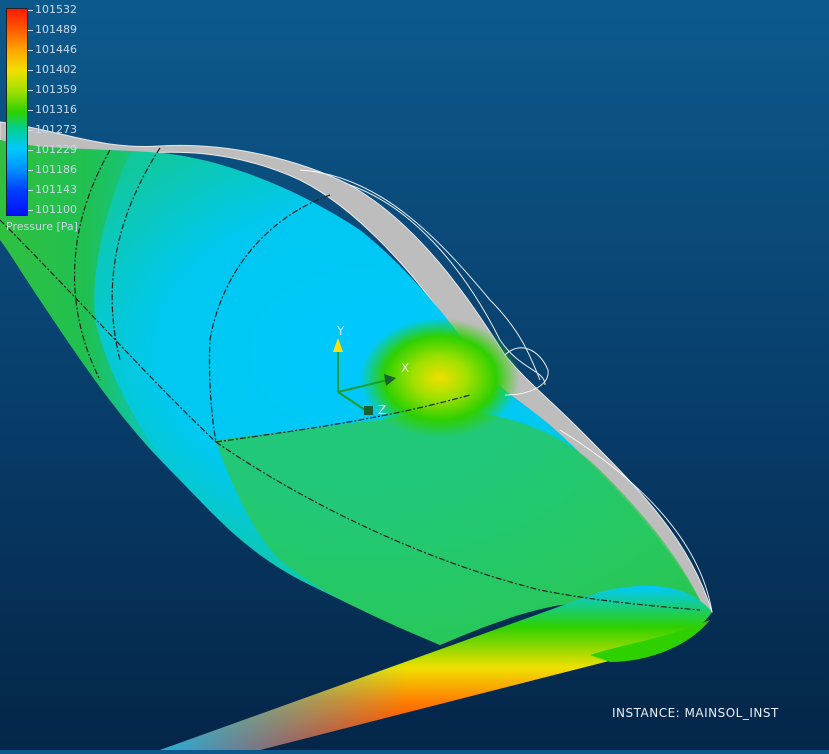 Image resolution: width=829 pixels, height=754 pixels. I want to click on color-scale-bar, so click(17, 112).